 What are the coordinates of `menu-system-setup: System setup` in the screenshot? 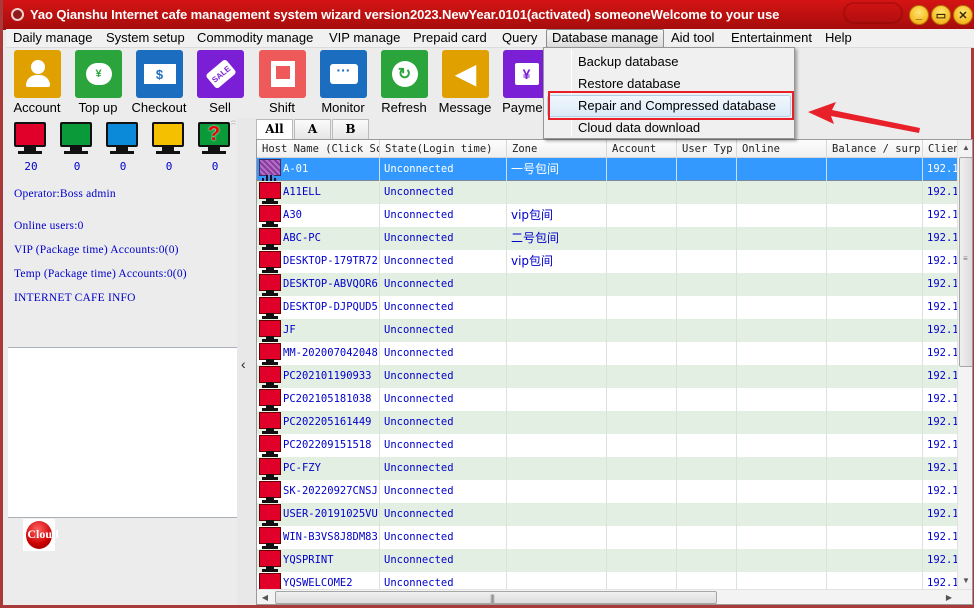 It's located at (145, 38).